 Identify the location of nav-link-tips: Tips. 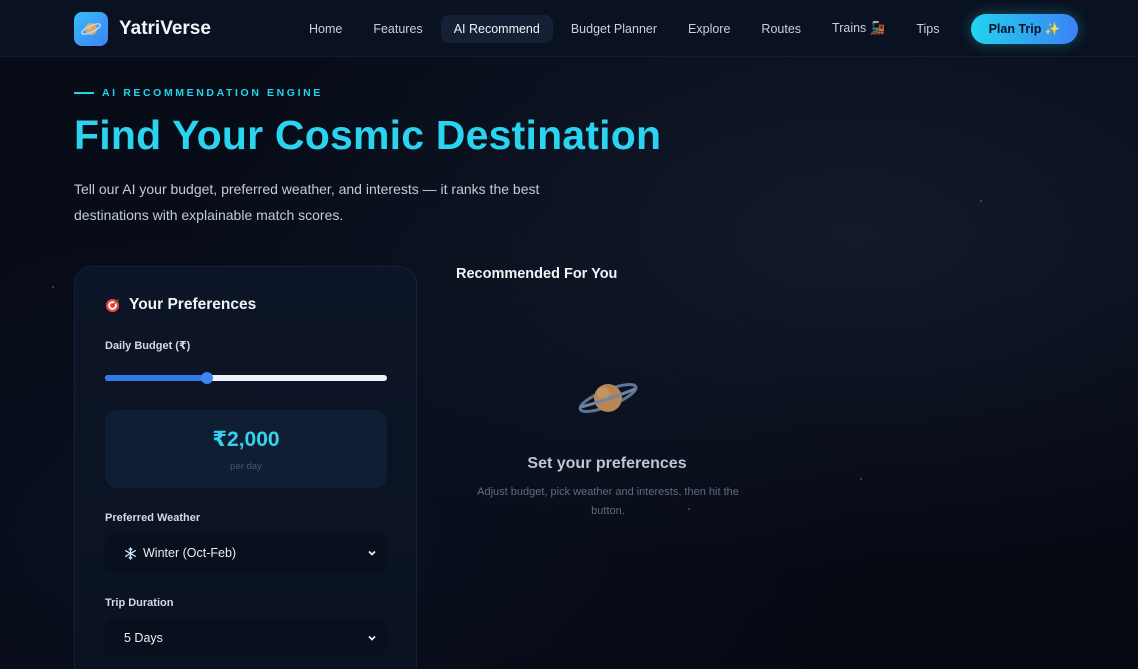
(927, 29).